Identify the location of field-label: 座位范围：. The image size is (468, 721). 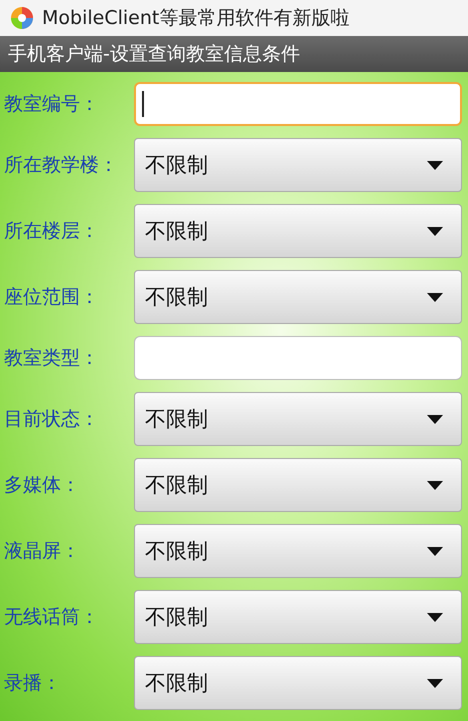
(51, 297).